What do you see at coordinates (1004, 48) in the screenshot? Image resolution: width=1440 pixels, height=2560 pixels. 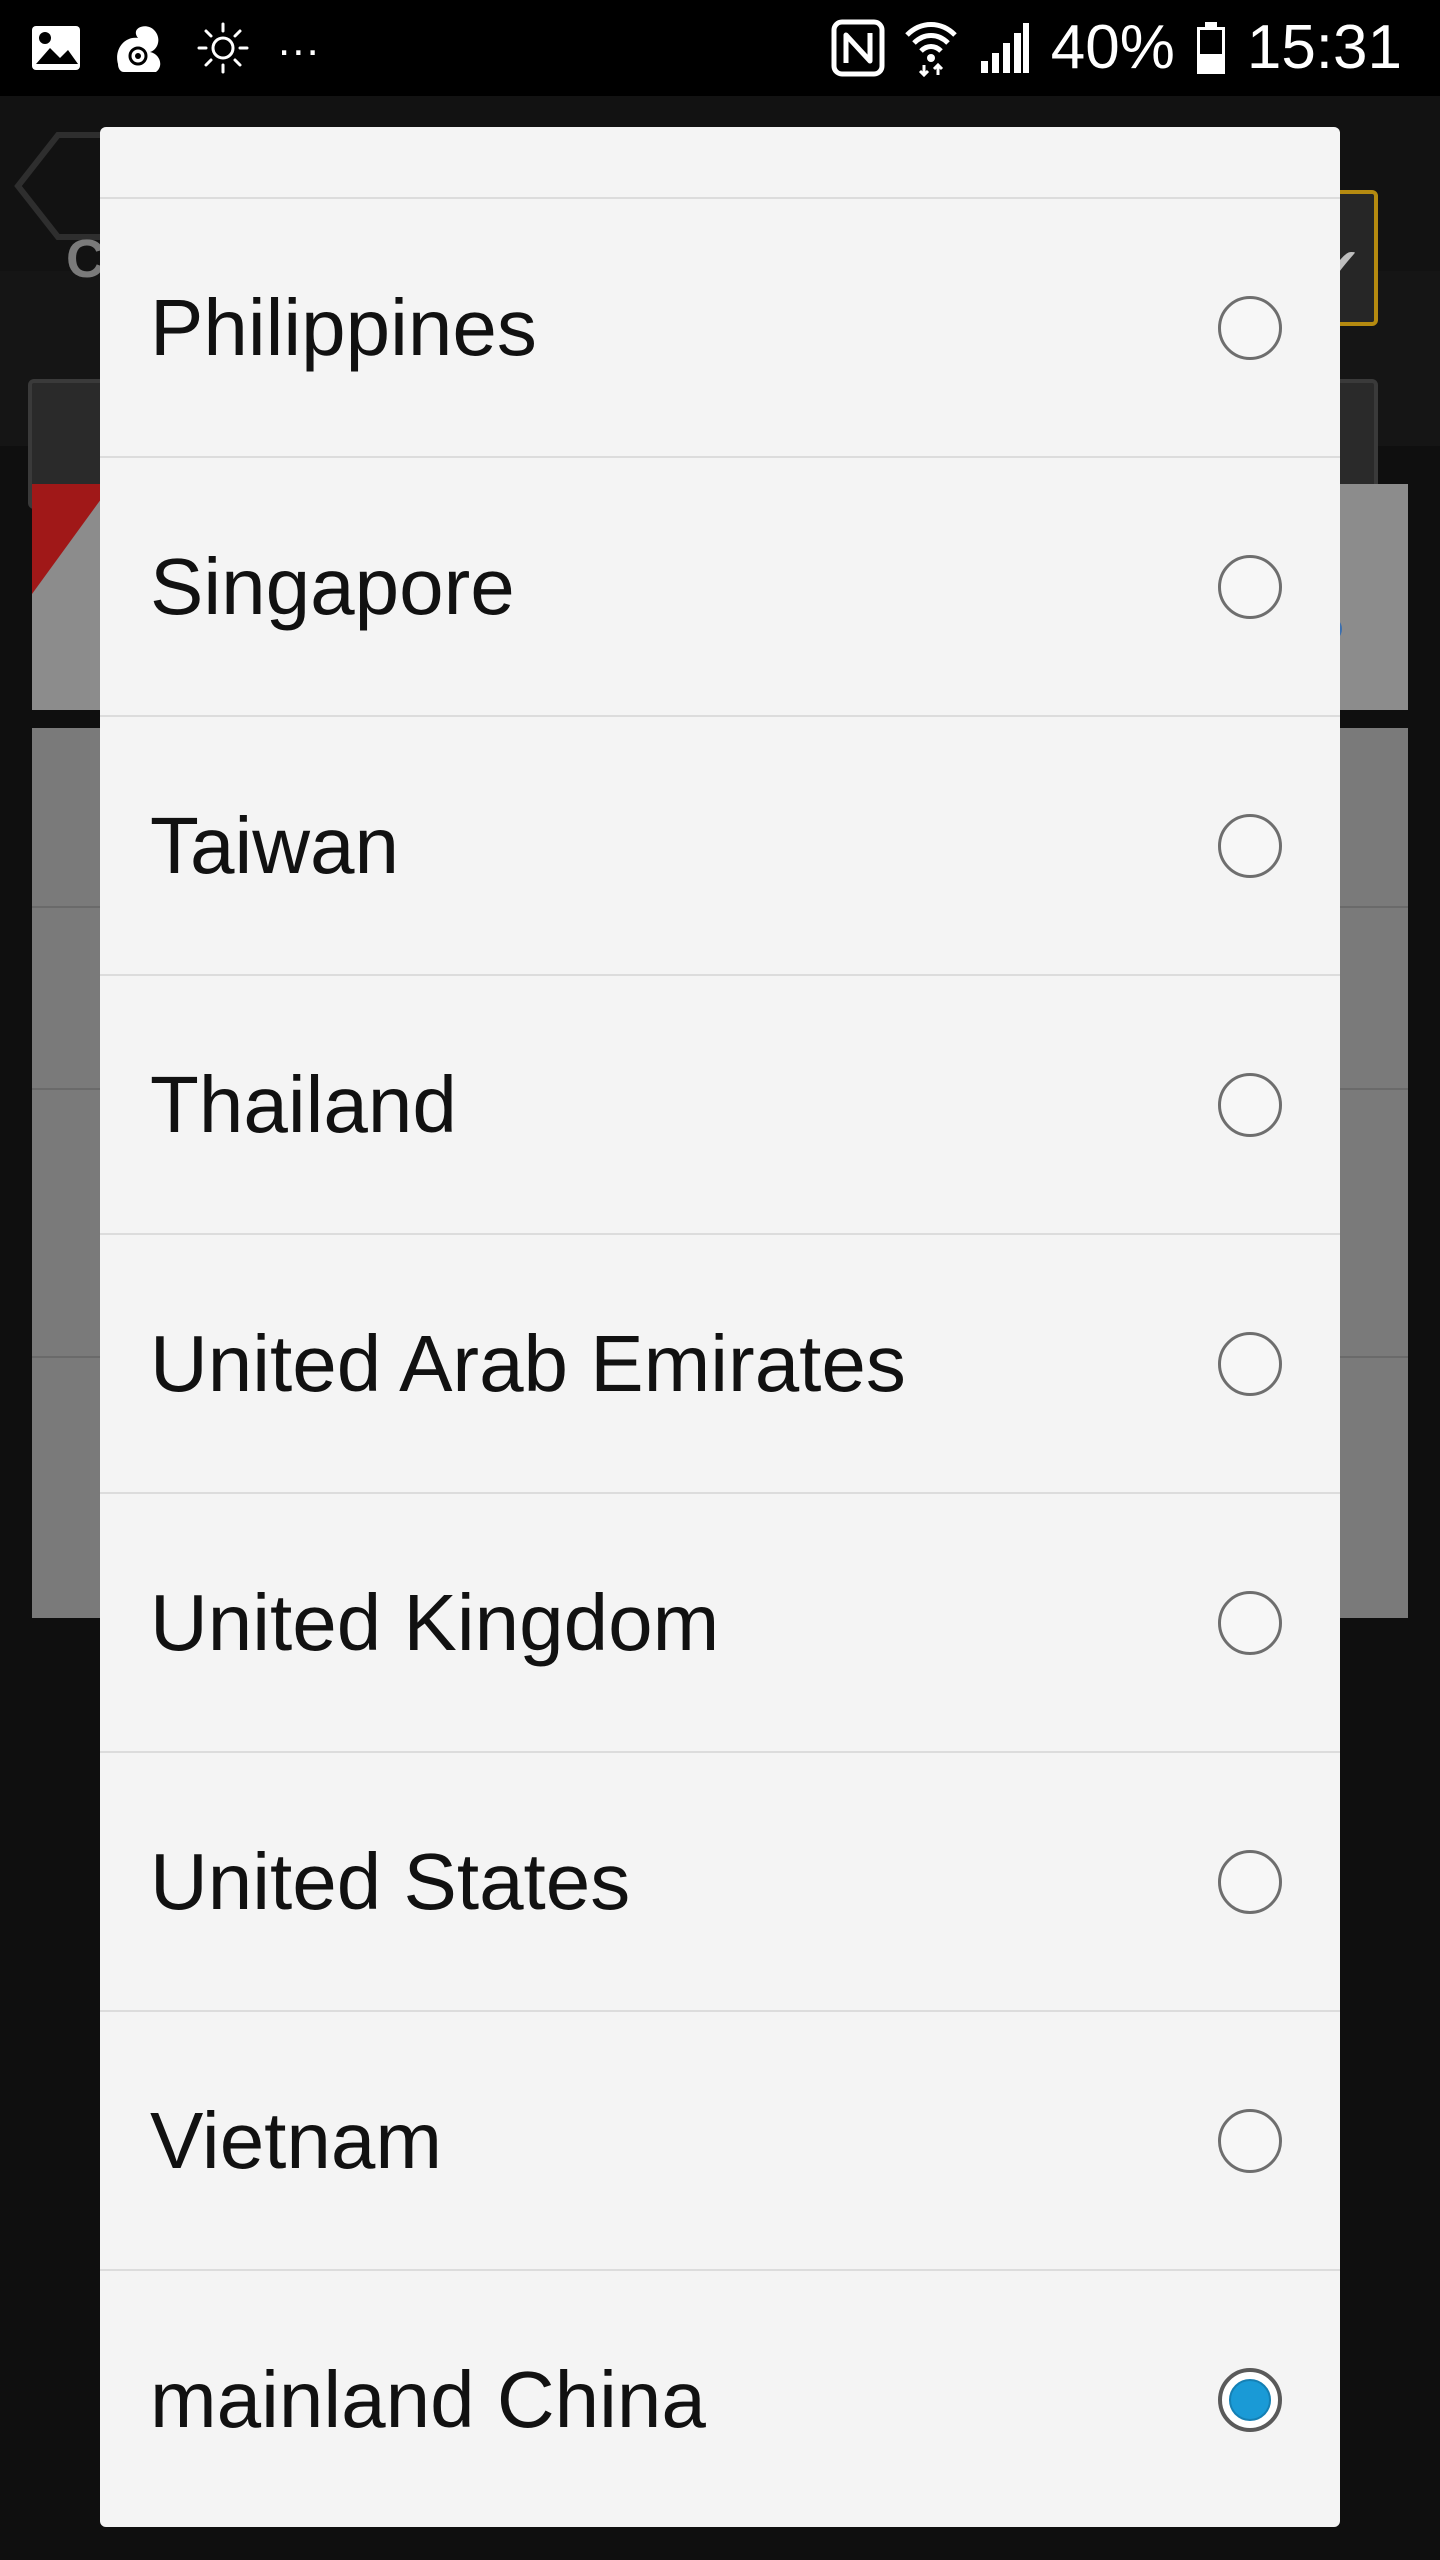 I see `signal-icon` at bounding box center [1004, 48].